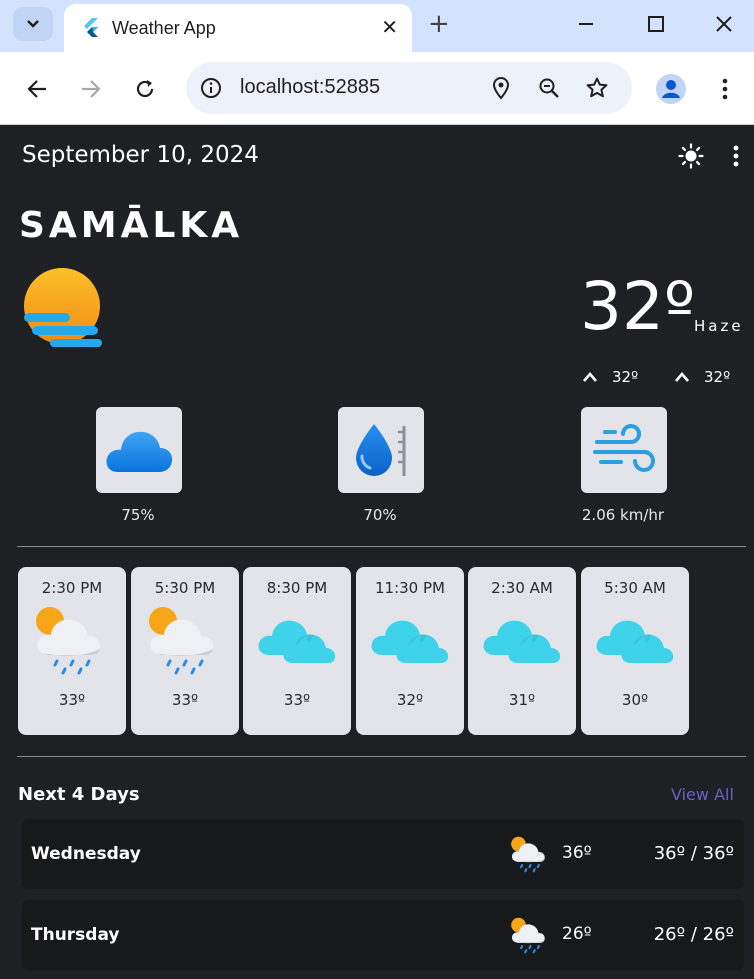 This screenshot has height=979, width=754. Describe the element at coordinates (86, 854) in the screenshot. I see `forecast-day-name: Wednesday` at that location.